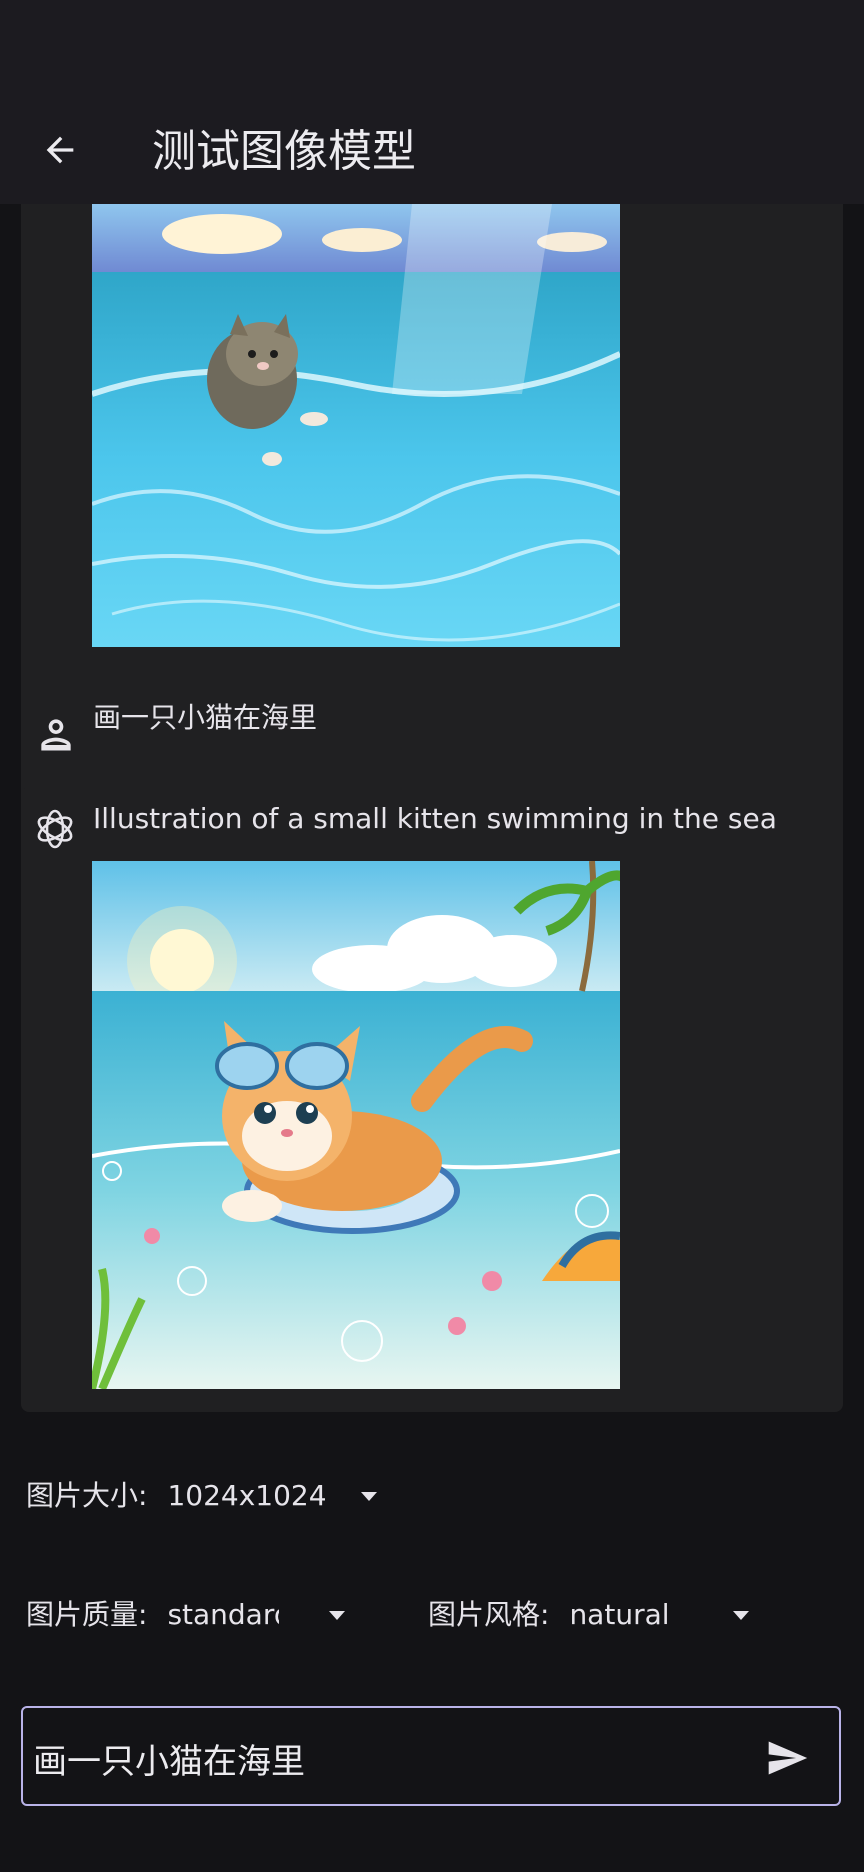  What do you see at coordinates (383, 1758) in the screenshot?
I see `prompt-input` at bounding box center [383, 1758].